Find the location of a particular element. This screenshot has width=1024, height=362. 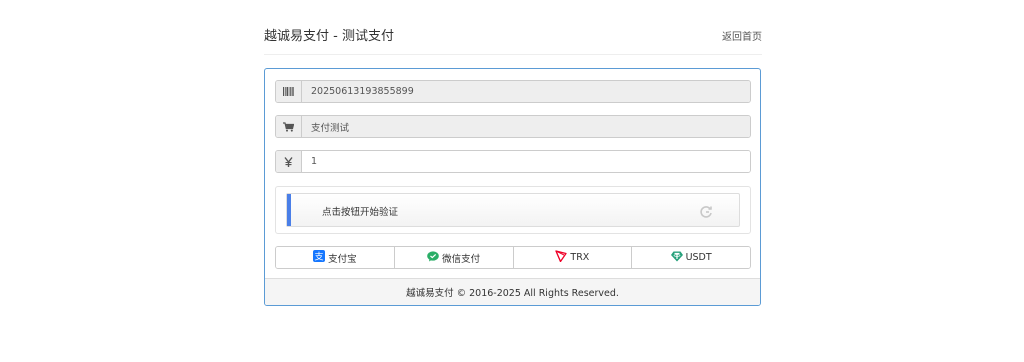

copyright-text: 越诚易支付 © 2016-2025 All Rights Reserved. is located at coordinates (512, 293).